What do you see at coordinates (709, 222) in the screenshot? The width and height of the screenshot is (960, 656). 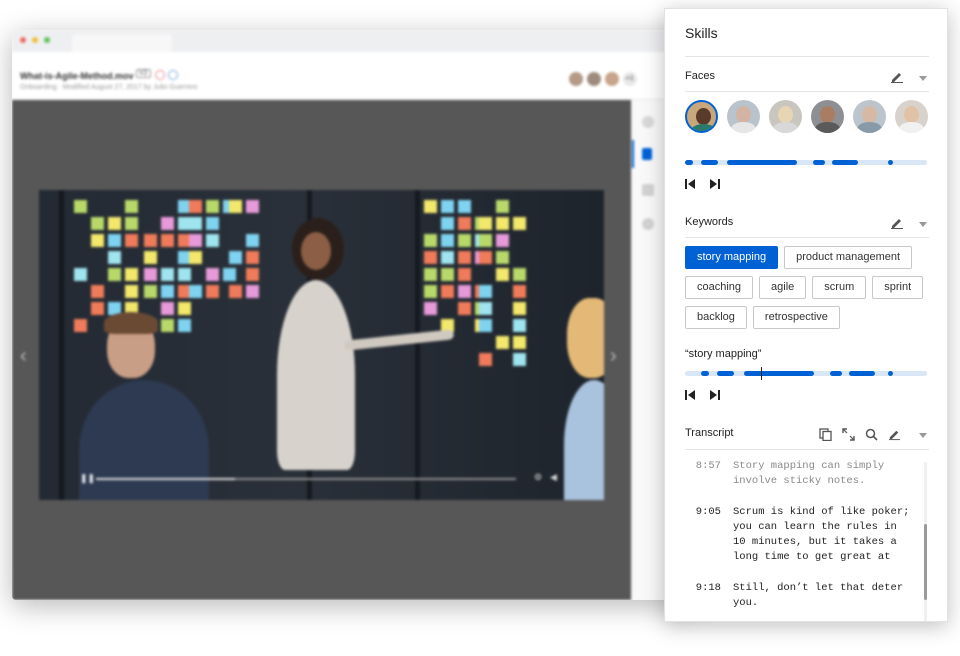 I see `keywords-title: Keywords` at bounding box center [709, 222].